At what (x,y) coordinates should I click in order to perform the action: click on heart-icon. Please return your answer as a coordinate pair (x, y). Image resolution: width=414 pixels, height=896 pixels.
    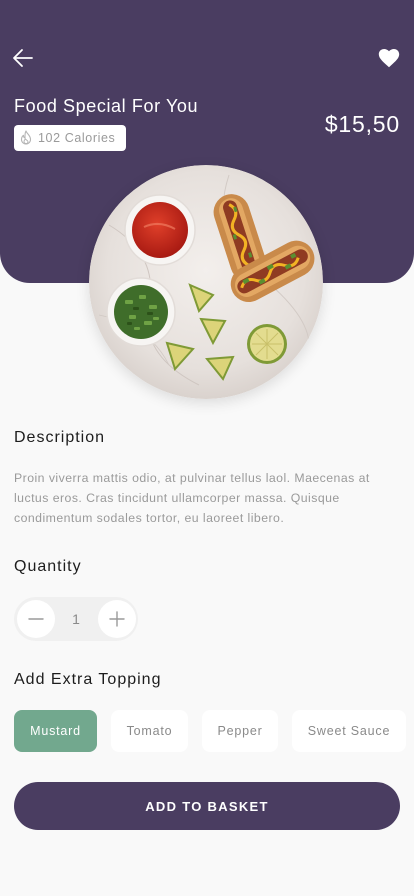
    Looking at the image, I should click on (389, 58).